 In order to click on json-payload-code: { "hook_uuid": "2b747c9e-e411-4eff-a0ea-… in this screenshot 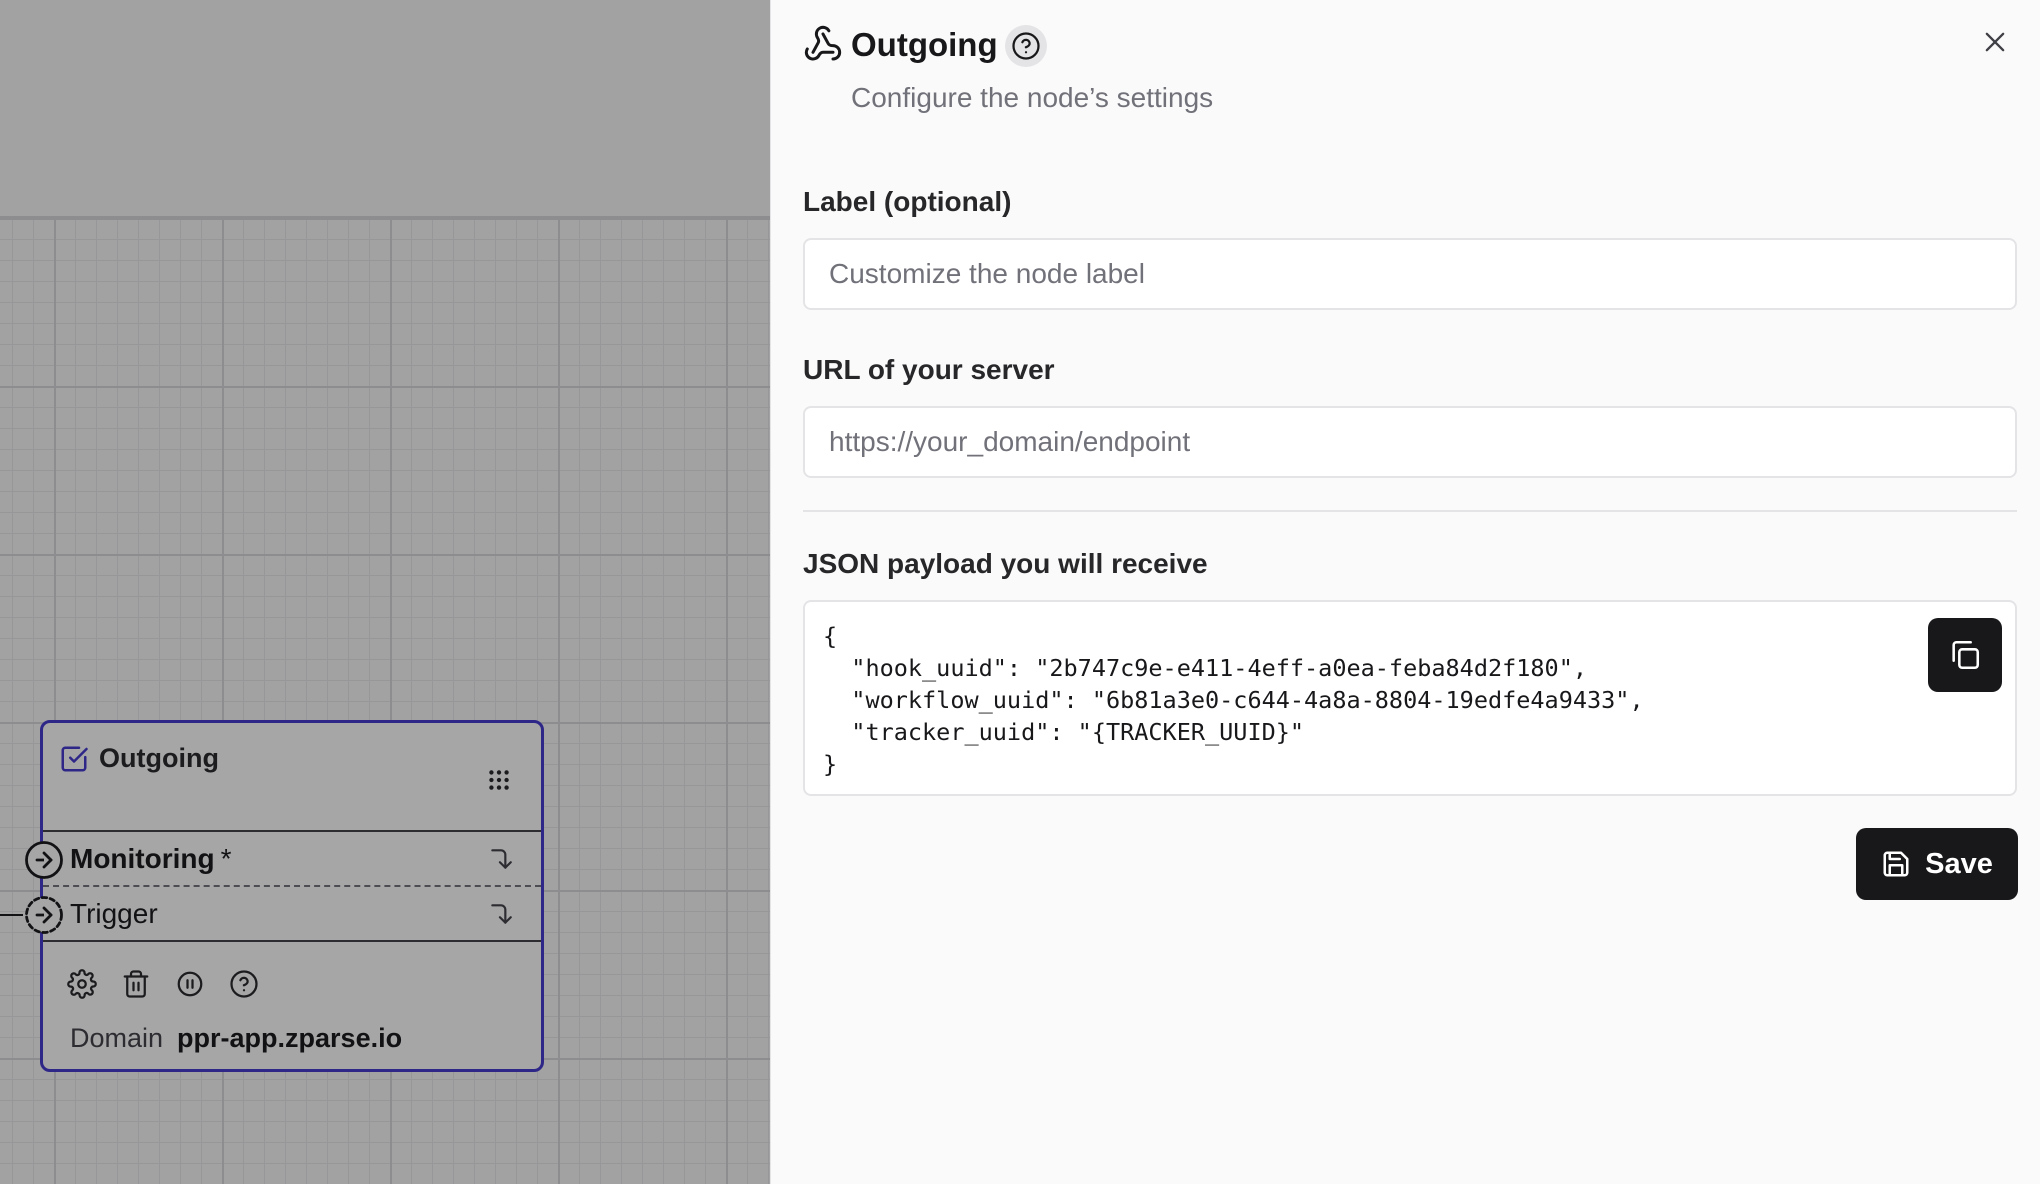, I will do `click(1233, 700)`.